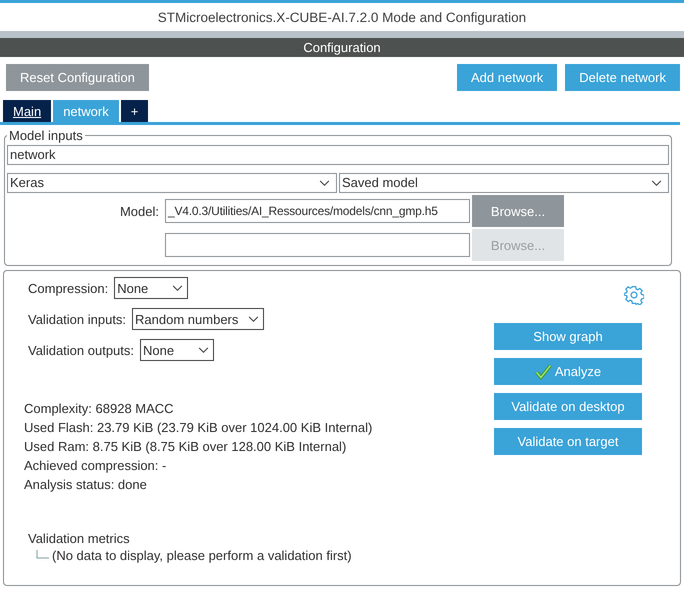 The width and height of the screenshot is (684, 604). Describe the element at coordinates (77, 319) in the screenshot. I see `setting-label: Validation inputs:` at that location.